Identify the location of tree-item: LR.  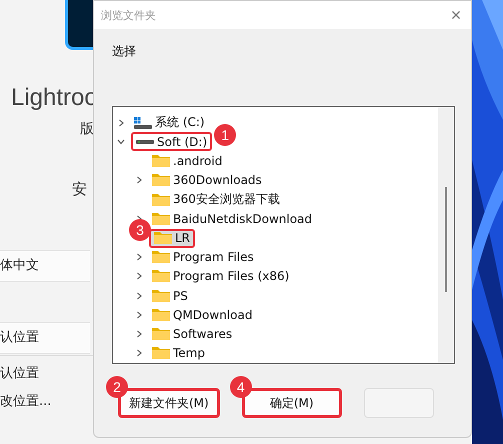
(172, 238).